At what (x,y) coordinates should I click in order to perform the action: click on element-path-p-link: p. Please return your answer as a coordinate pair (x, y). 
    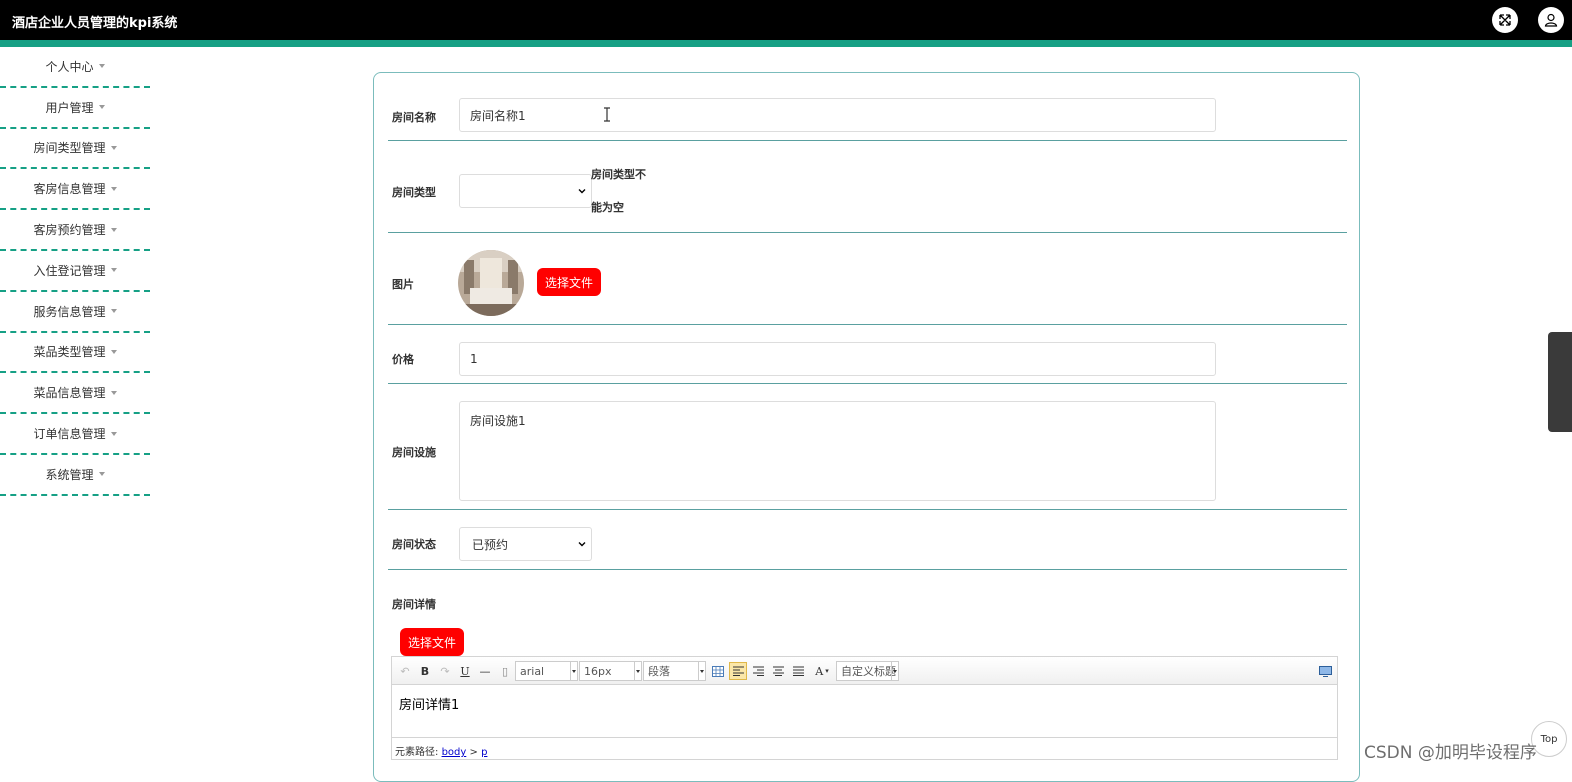
    Looking at the image, I should click on (484, 752).